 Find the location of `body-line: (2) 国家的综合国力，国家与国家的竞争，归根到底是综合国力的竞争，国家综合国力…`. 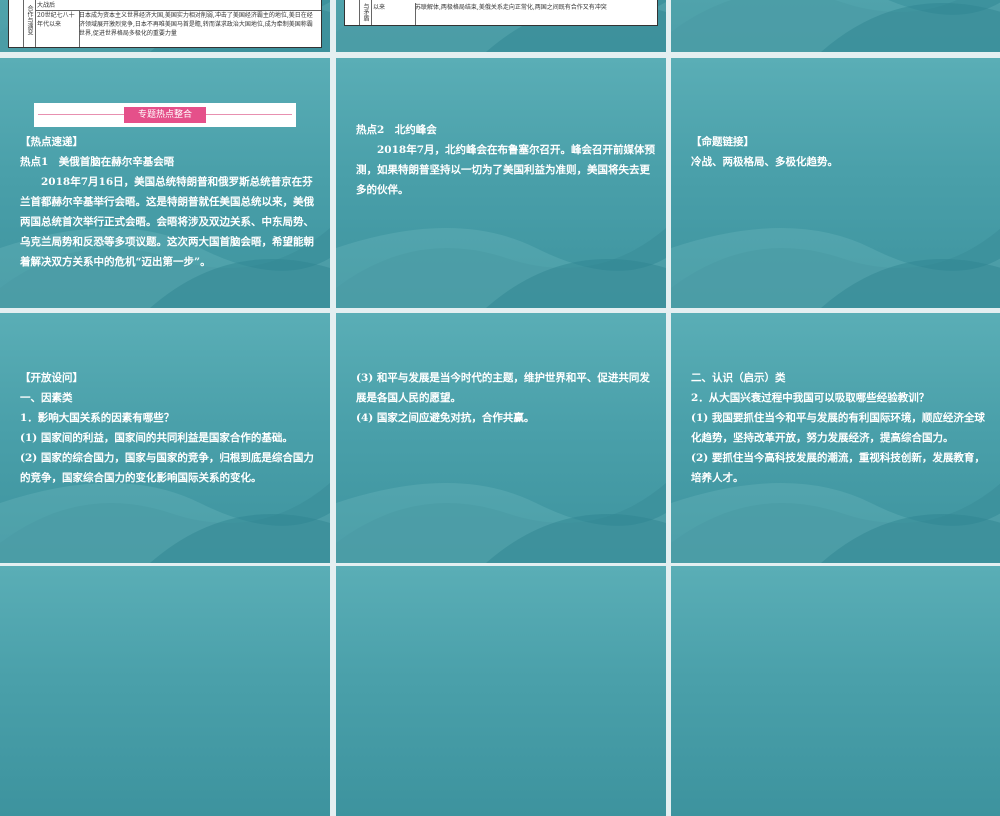

body-line: (2) 国家的综合国力，国家与国家的竞争，归根到底是综合国力的竞争，国家综合国力… is located at coordinates (167, 468).